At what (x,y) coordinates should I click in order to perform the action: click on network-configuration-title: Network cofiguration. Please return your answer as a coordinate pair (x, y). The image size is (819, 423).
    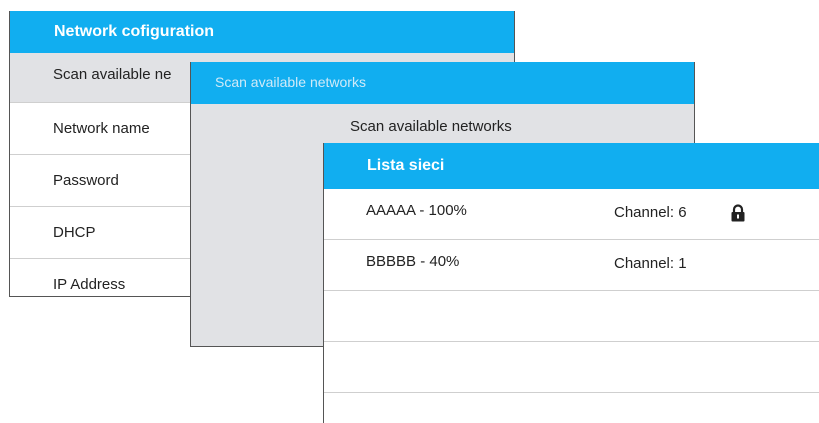
    Looking at the image, I should click on (262, 32).